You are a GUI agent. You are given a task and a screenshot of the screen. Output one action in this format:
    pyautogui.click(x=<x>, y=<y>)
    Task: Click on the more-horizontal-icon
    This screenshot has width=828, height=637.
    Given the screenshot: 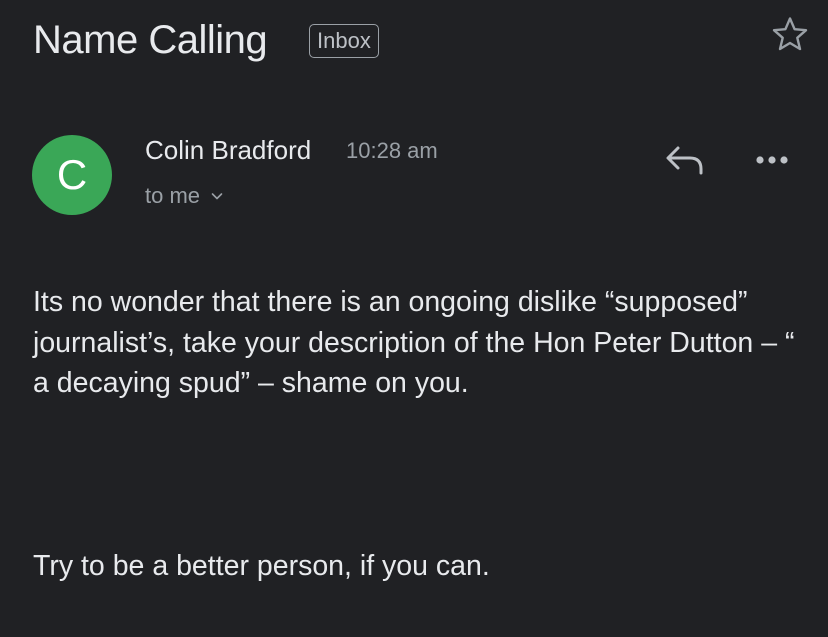 What is the action you would take?
    pyautogui.click(x=772, y=160)
    